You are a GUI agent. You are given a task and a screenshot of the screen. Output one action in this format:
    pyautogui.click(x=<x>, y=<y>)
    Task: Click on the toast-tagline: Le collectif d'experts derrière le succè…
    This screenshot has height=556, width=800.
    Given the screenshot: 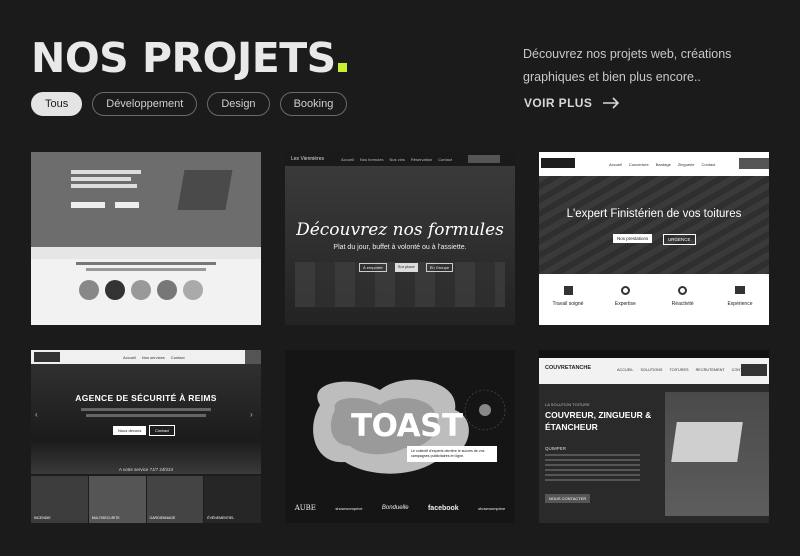 What is the action you would take?
    pyautogui.click(x=452, y=454)
    